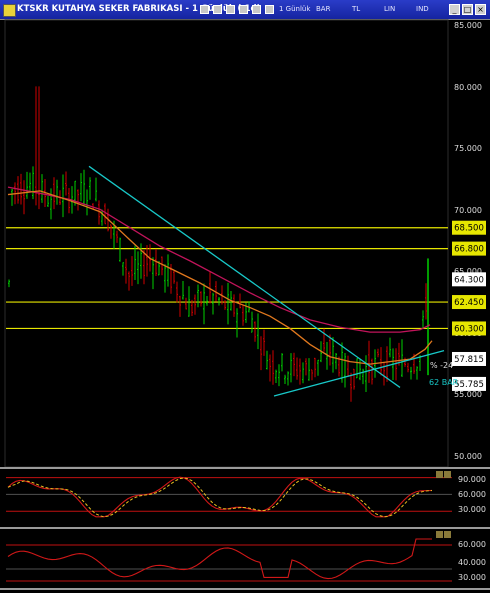  Describe the element at coordinates (468, 25) in the screenshot. I see `price-tick: 85.000` at that location.